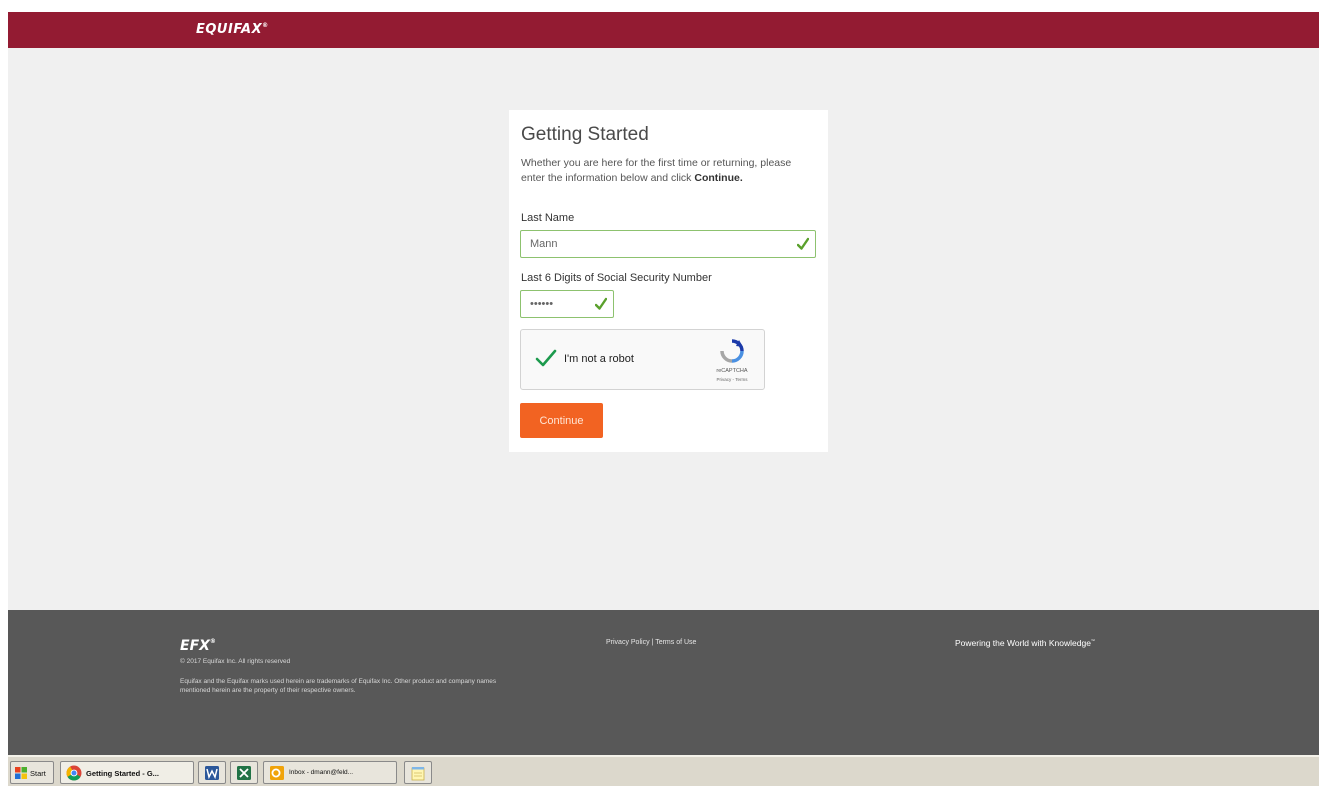  What do you see at coordinates (628, 642) in the screenshot?
I see `privacy-policy-link: Privacy Policy` at bounding box center [628, 642].